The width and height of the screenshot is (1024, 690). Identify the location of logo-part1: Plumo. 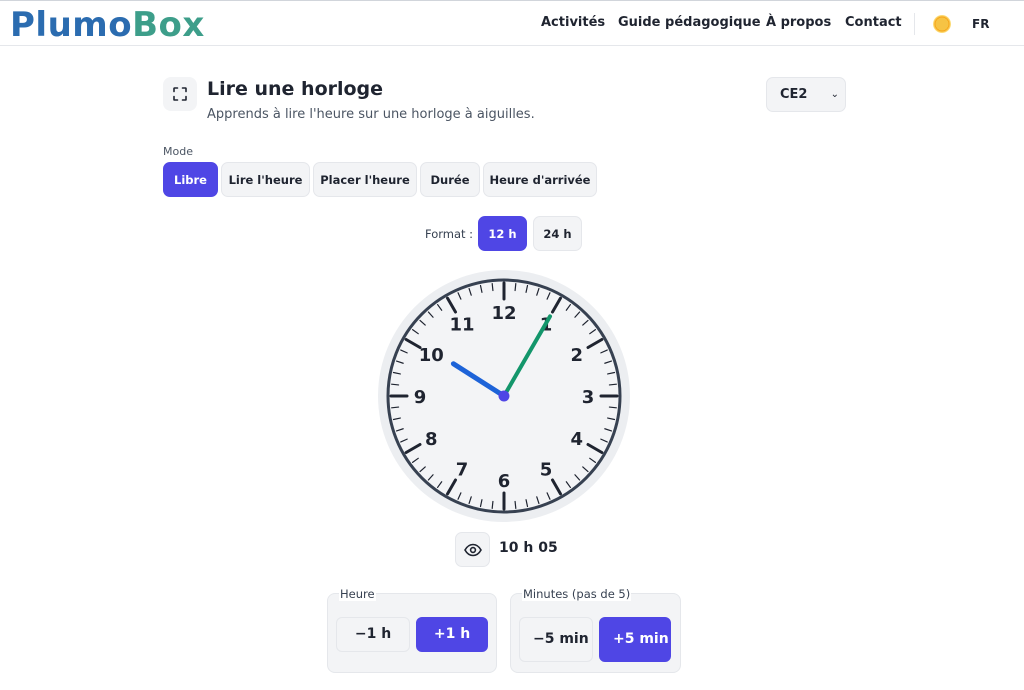
(71, 25).